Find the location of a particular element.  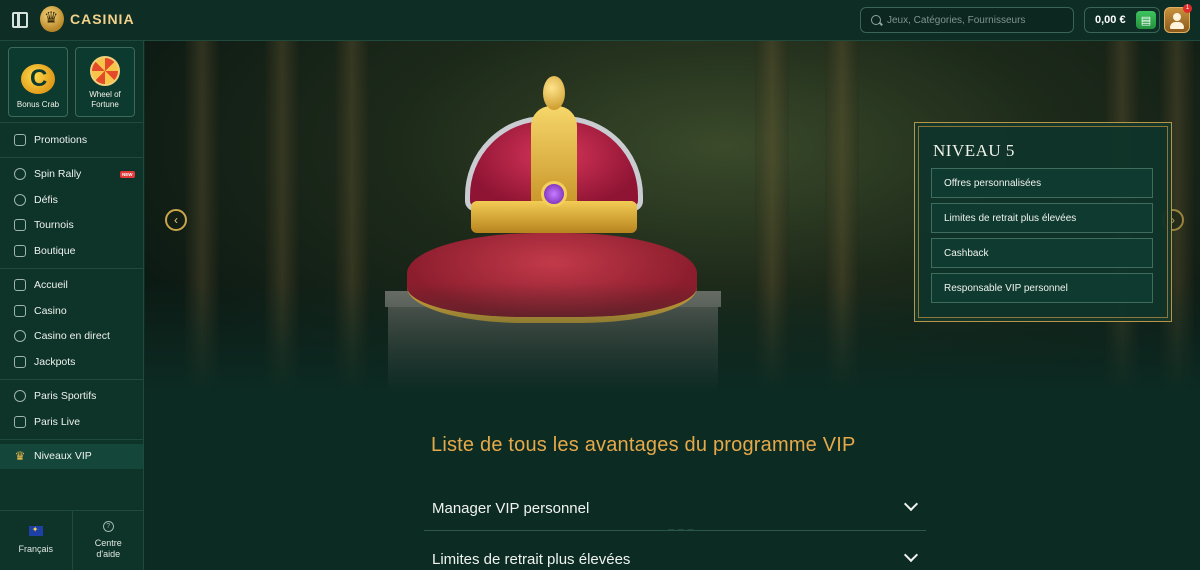

nav-group-casino: Accueil Casino Casino en direct Jackpots is located at coordinates (71, 324).